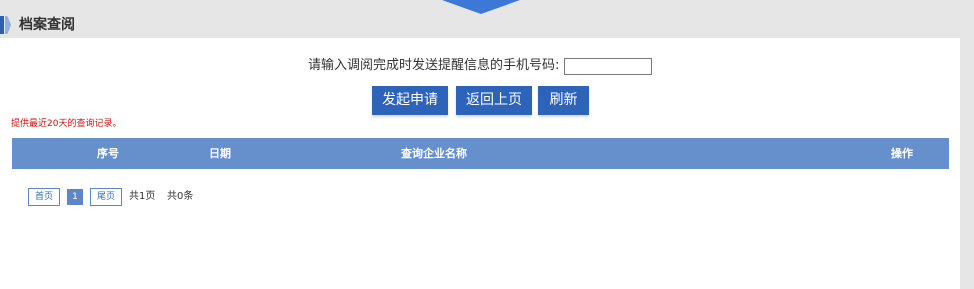  Describe the element at coordinates (108, 153) in the screenshot. I see `column-header-index: 序号` at that location.